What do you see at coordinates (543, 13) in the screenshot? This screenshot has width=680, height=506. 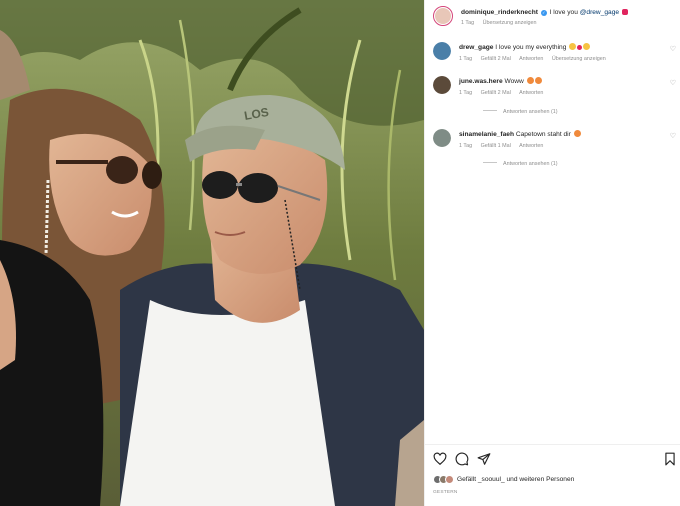 I see `verified-icon: ✓` at bounding box center [543, 13].